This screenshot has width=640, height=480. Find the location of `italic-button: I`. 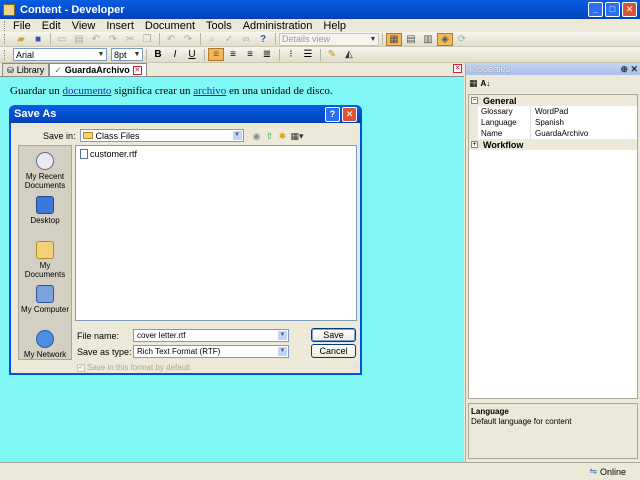

italic-button: I is located at coordinates (175, 54).